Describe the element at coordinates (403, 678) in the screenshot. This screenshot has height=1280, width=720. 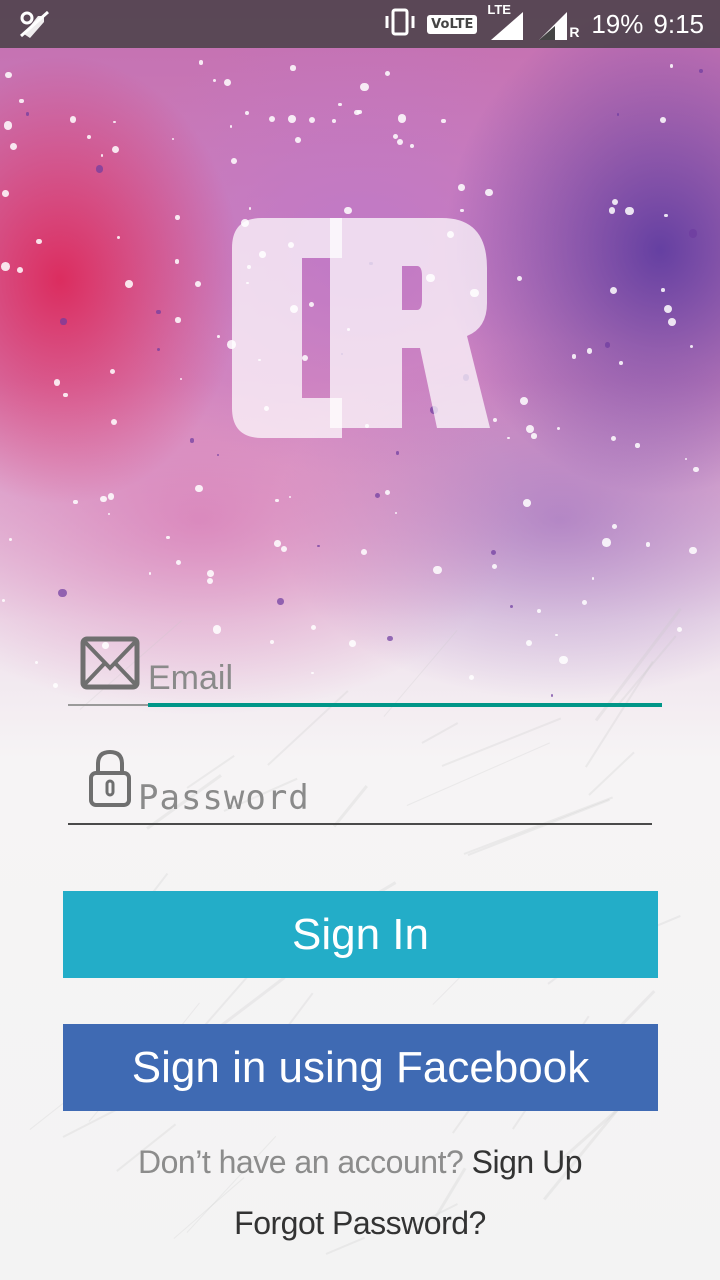
I see `email-input` at that location.